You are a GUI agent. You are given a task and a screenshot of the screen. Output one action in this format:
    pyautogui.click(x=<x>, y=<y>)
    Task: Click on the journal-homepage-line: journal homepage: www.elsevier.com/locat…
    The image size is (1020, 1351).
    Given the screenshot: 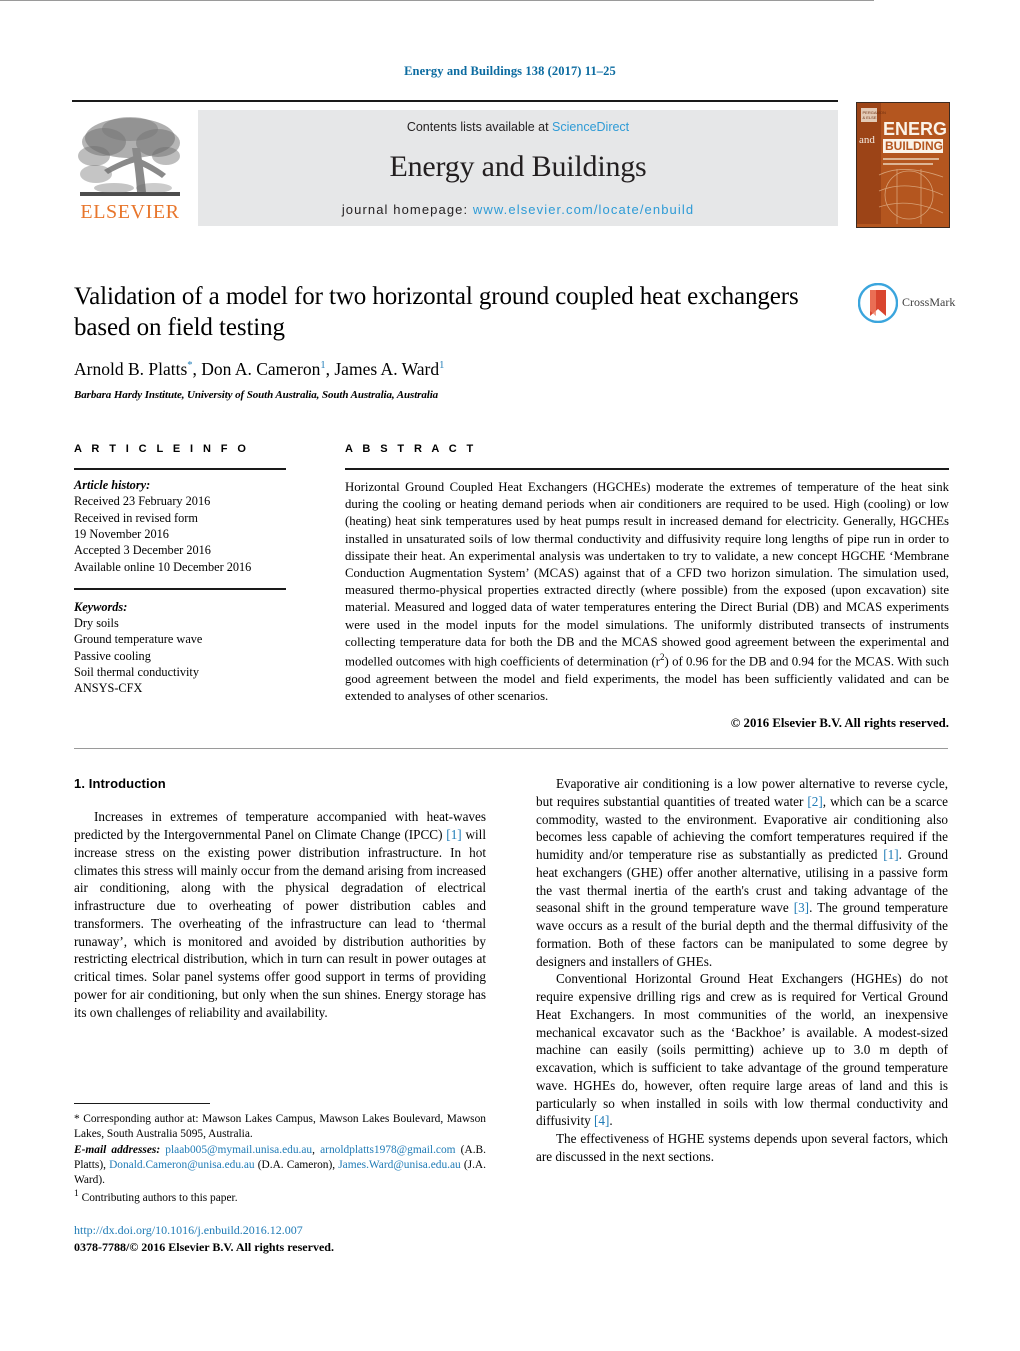 What is the action you would take?
    pyautogui.click(x=518, y=209)
    